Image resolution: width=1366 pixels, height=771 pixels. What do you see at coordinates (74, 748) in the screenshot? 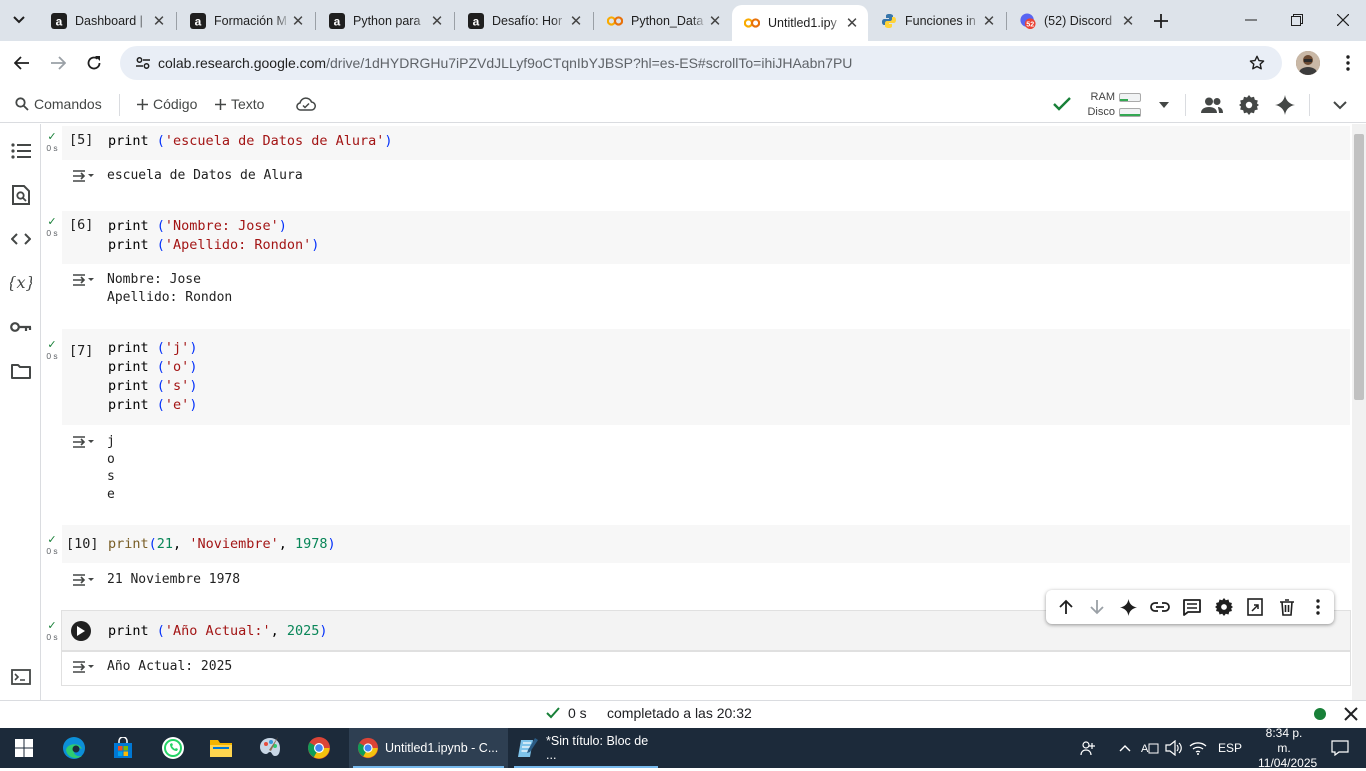
I see `edge-taskbar-icon` at bounding box center [74, 748].